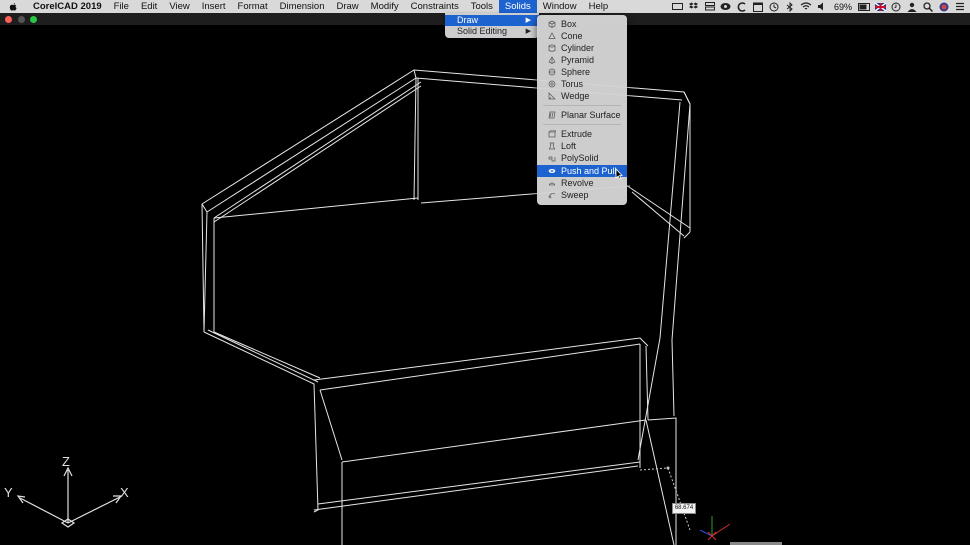 This screenshot has height=545, width=970. Describe the element at coordinates (385, 6) in the screenshot. I see `menu-modify: Modify` at that location.